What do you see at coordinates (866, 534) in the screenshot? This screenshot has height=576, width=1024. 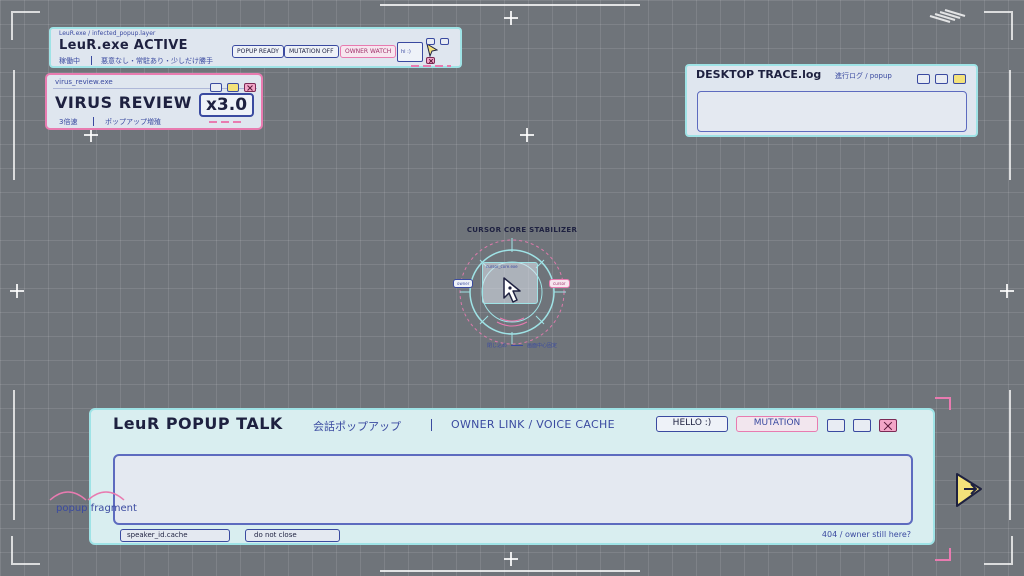 I see `footer-text: 404 / owner still here?` at bounding box center [866, 534].